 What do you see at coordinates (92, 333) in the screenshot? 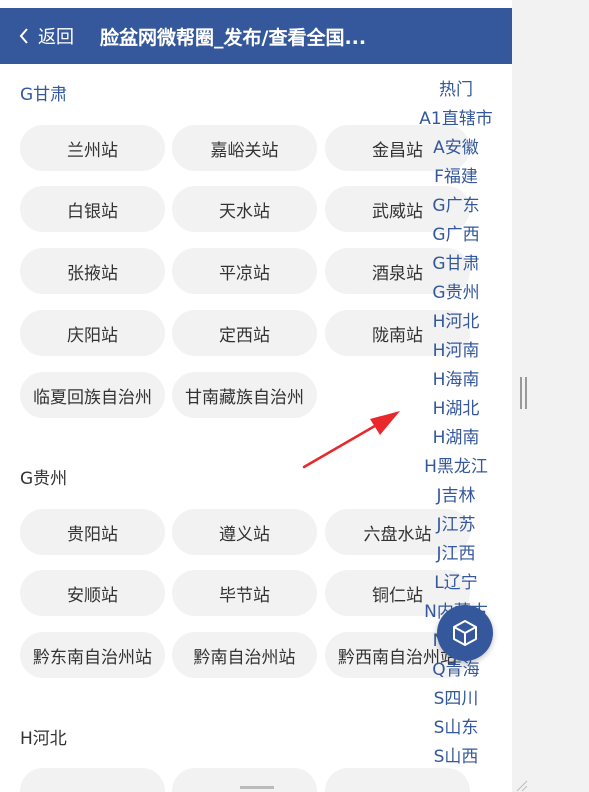
I see `city-pill: 庆阳站` at bounding box center [92, 333].